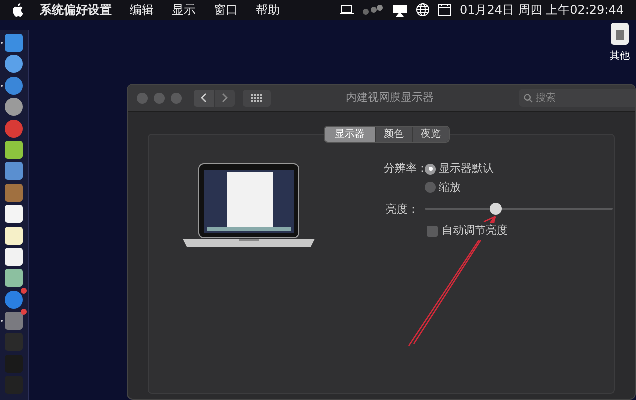 This screenshot has width=636, height=400. What do you see at coordinates (466, 169) in the screenshot?
I see `radio-label: 显示器默认` at bounding box center [466, 169].